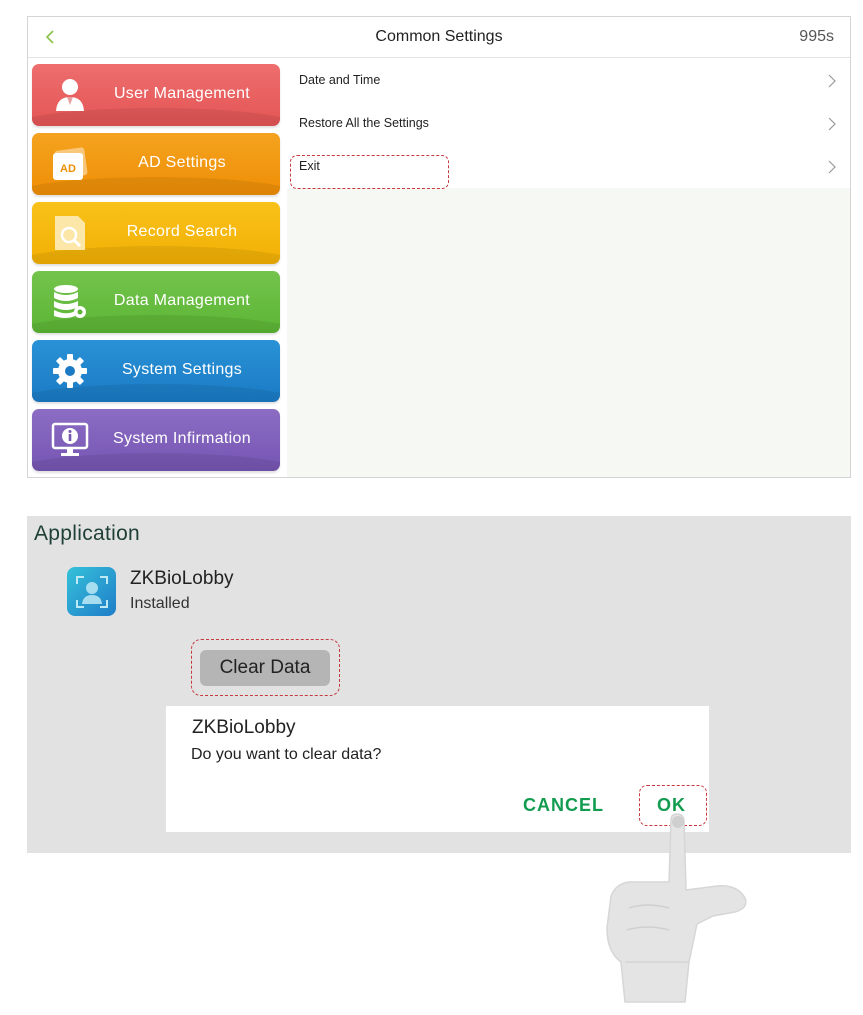 This screenshot has height=1015, width=863. Describe the element at coordinates (182, 93) in the screenshot. I see `sidebar-item-label: User Management` at that location.